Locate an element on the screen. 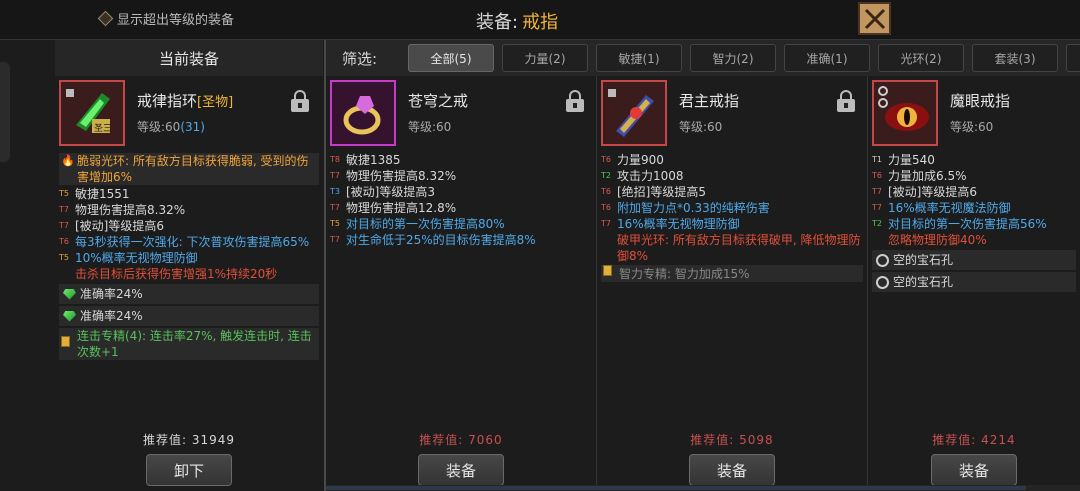 This screenshot has width=1080, height=491. book-icon is located at coordinates (607, 270).